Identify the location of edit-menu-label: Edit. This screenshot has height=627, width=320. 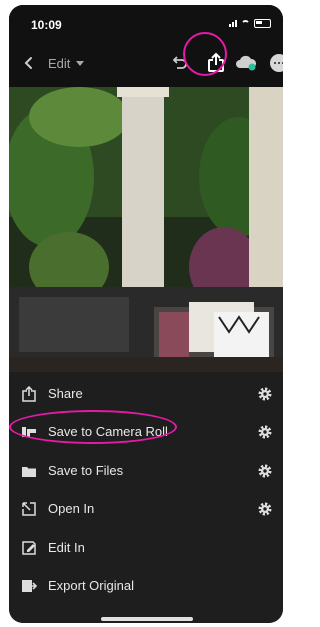
(59, 63).